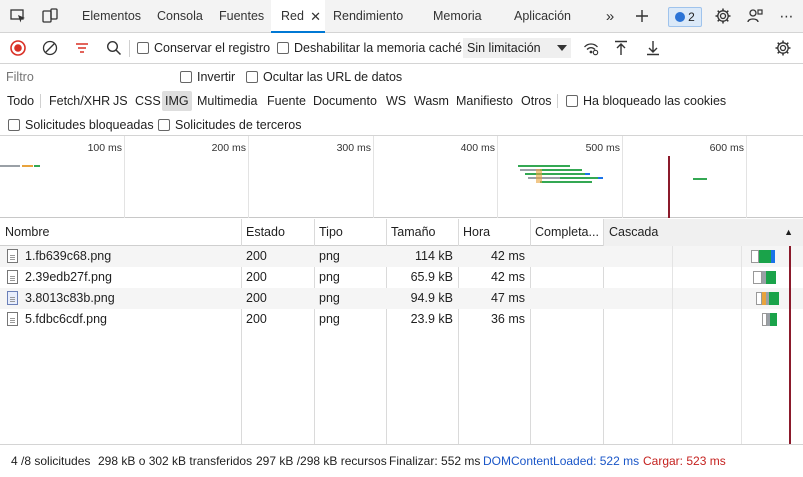 The height and width of the screenshot is (477, 803). What do you see at coordinates (422, 232) in the screenshot?
I see `column-header-tamano: Tamaño` at bounding box center [422, 232].